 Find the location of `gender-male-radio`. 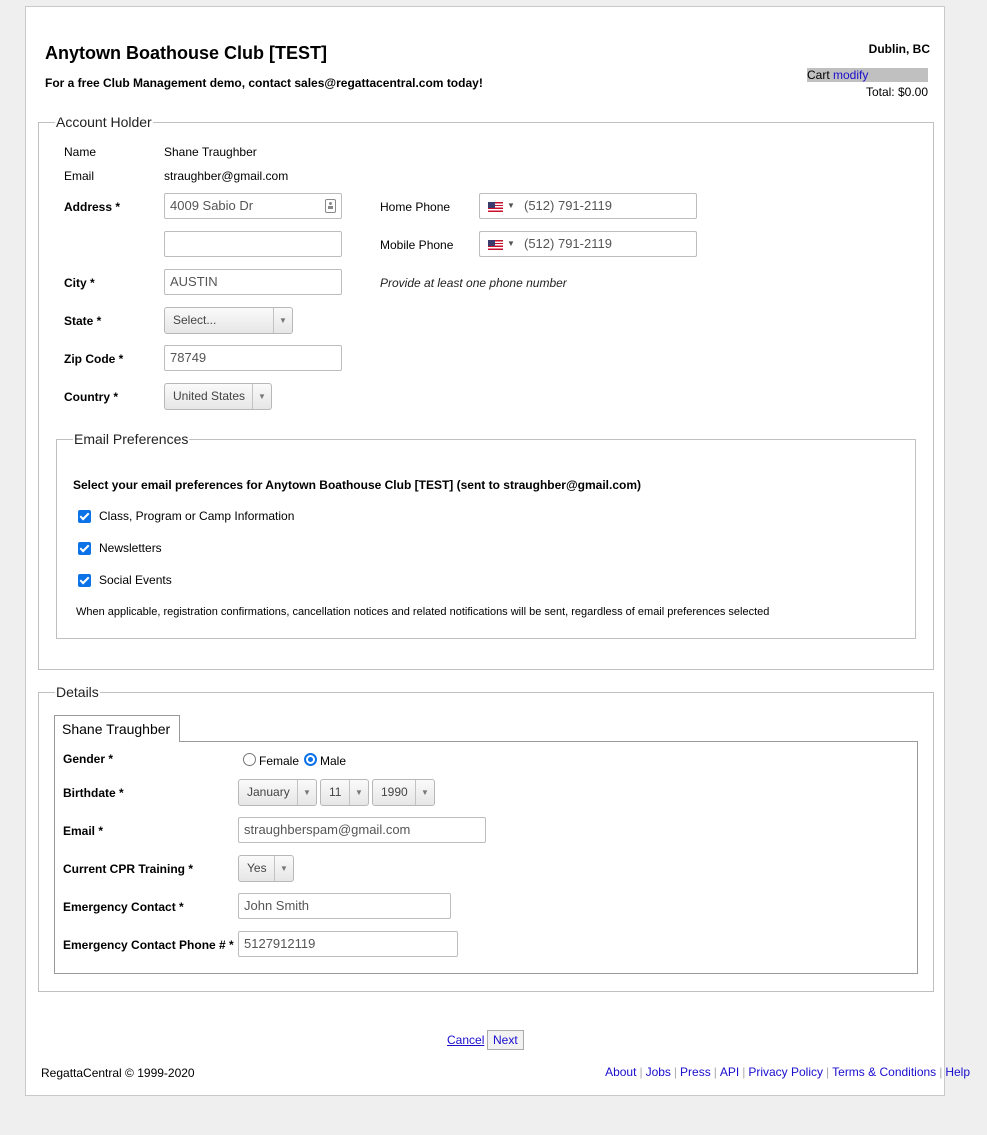

gender-male-radio is located at coordinates (310, 759).